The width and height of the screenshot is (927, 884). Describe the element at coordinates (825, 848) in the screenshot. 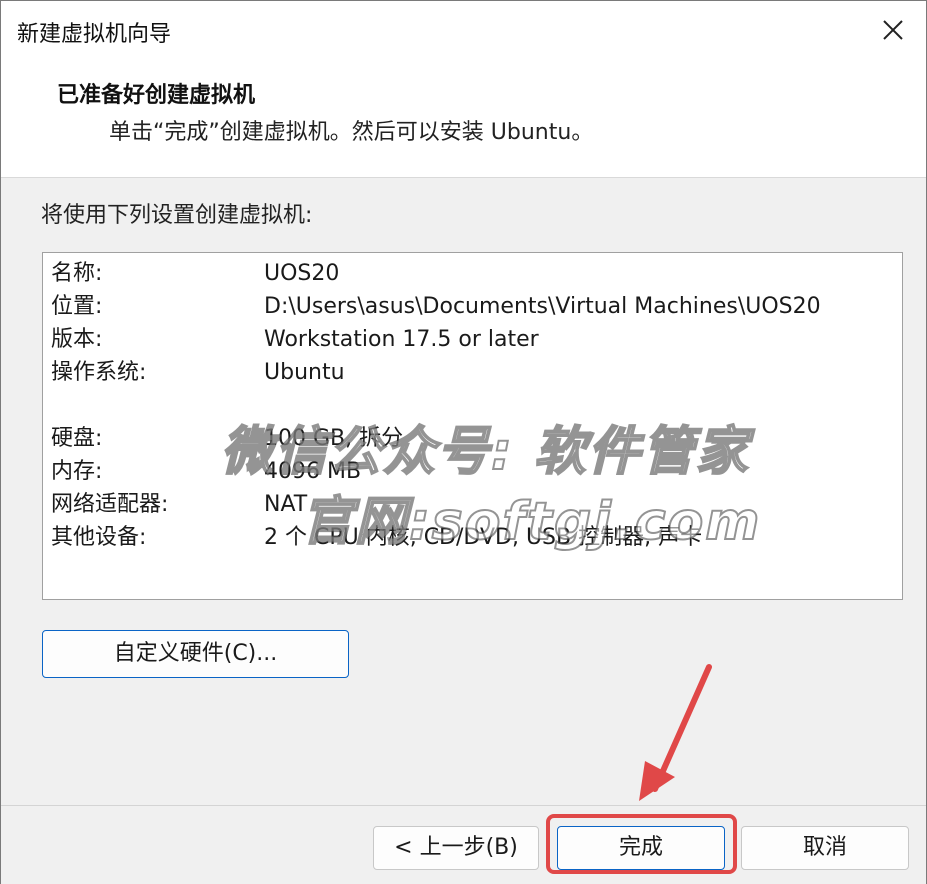

I see `cancel-button: 取消` at that location.